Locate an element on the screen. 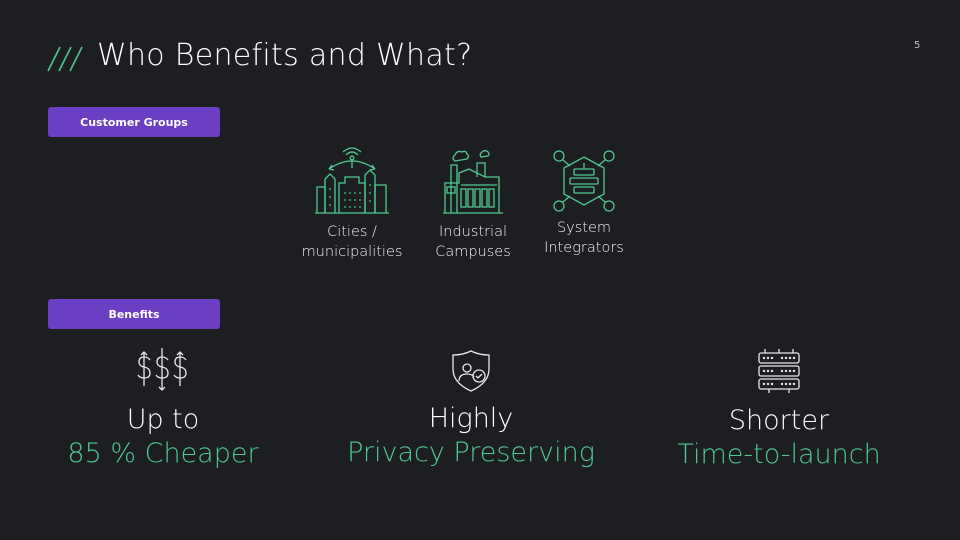  benefit-launch: Shorter Time-to-launch is located at coordinates (779, 410).